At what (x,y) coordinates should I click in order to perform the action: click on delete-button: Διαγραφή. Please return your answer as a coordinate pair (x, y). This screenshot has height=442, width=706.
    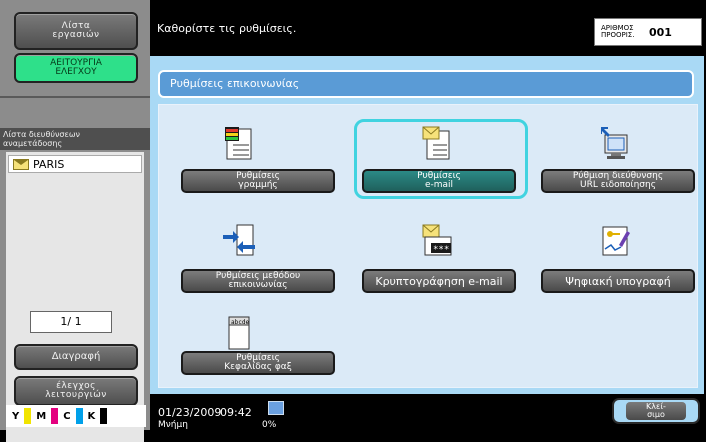
    Looking at the image, I should click on (76, 357).